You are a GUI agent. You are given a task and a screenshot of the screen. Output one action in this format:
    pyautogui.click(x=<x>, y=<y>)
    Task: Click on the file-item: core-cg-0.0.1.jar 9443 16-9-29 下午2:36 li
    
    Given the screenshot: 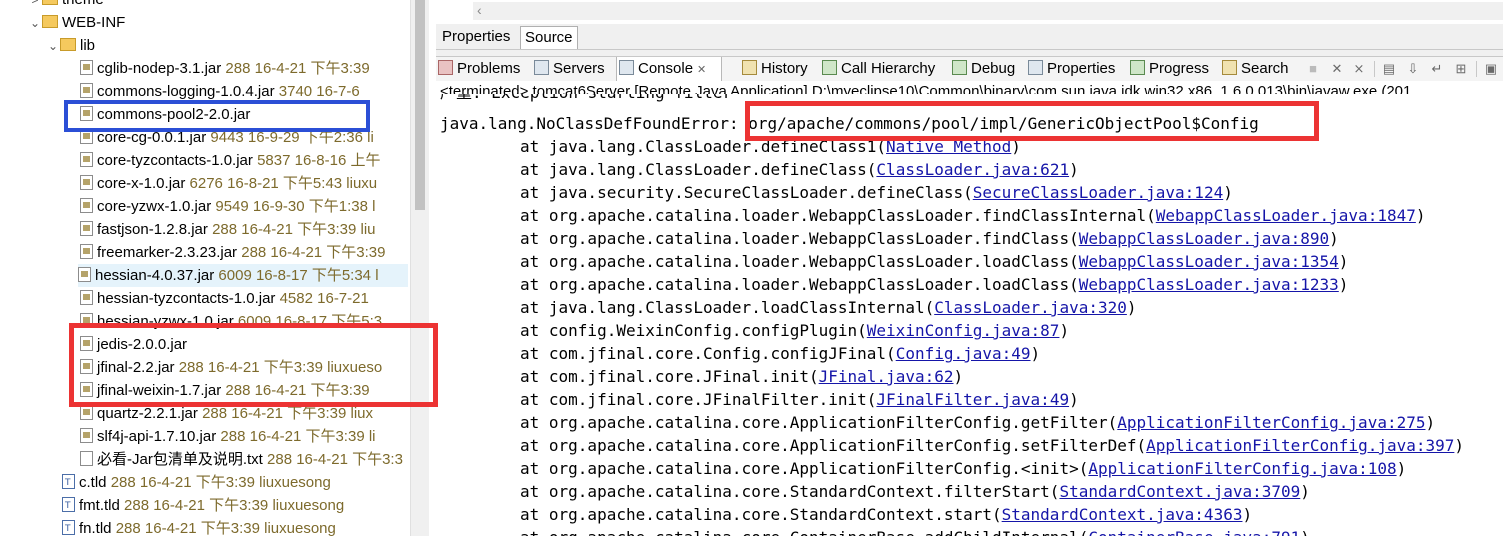 What is the action you would take?
    pyautogui.click(x=227, y=137)
    